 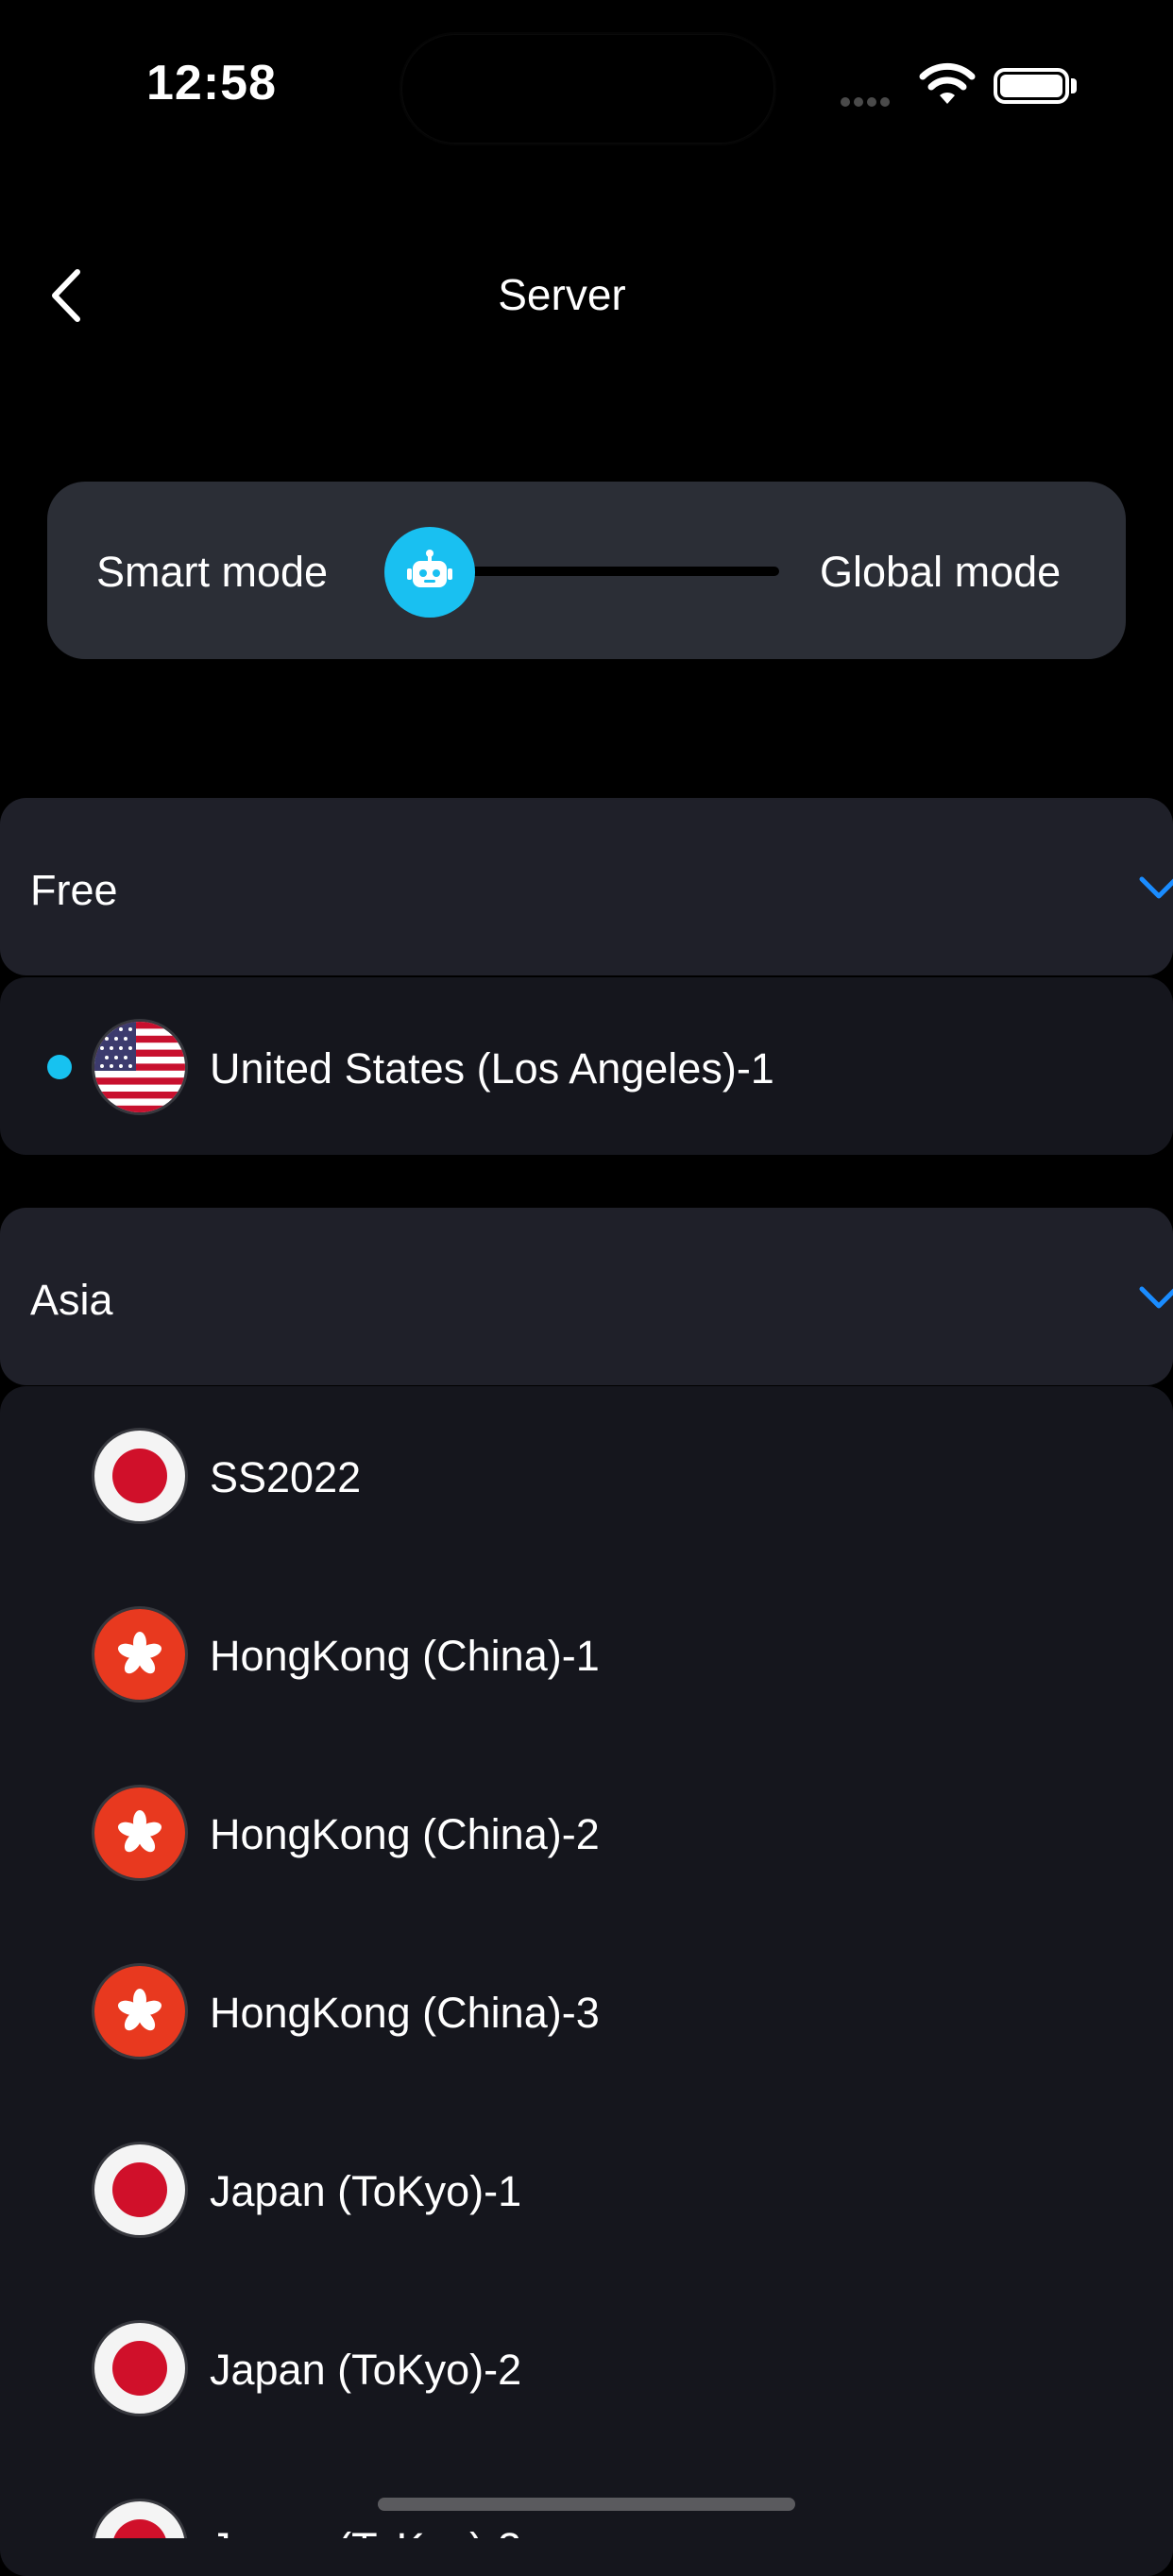 What do you see at coordinates (405, 2013) in the screenshot?
I see `server-label: HongKong (China)-3` at bounding box center [405, 2013].